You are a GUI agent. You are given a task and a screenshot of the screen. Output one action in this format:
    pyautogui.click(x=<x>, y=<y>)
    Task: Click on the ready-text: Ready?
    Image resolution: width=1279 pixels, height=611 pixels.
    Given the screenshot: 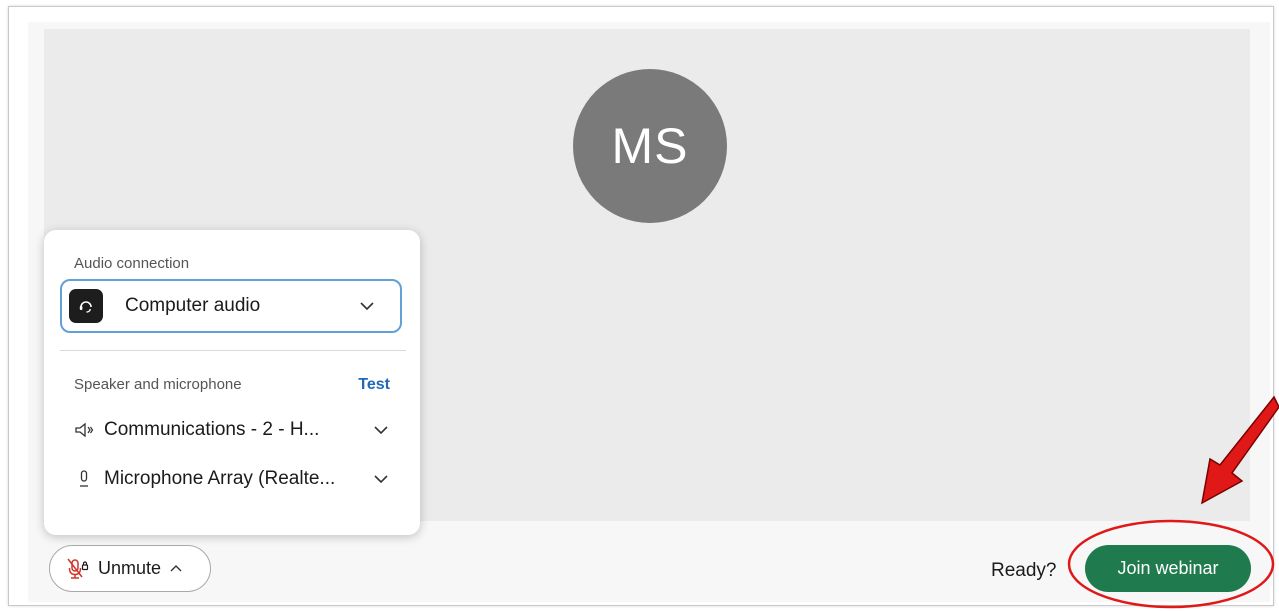 What is the action you would take?
    pyautogui.click(x=1024, y=570)
    